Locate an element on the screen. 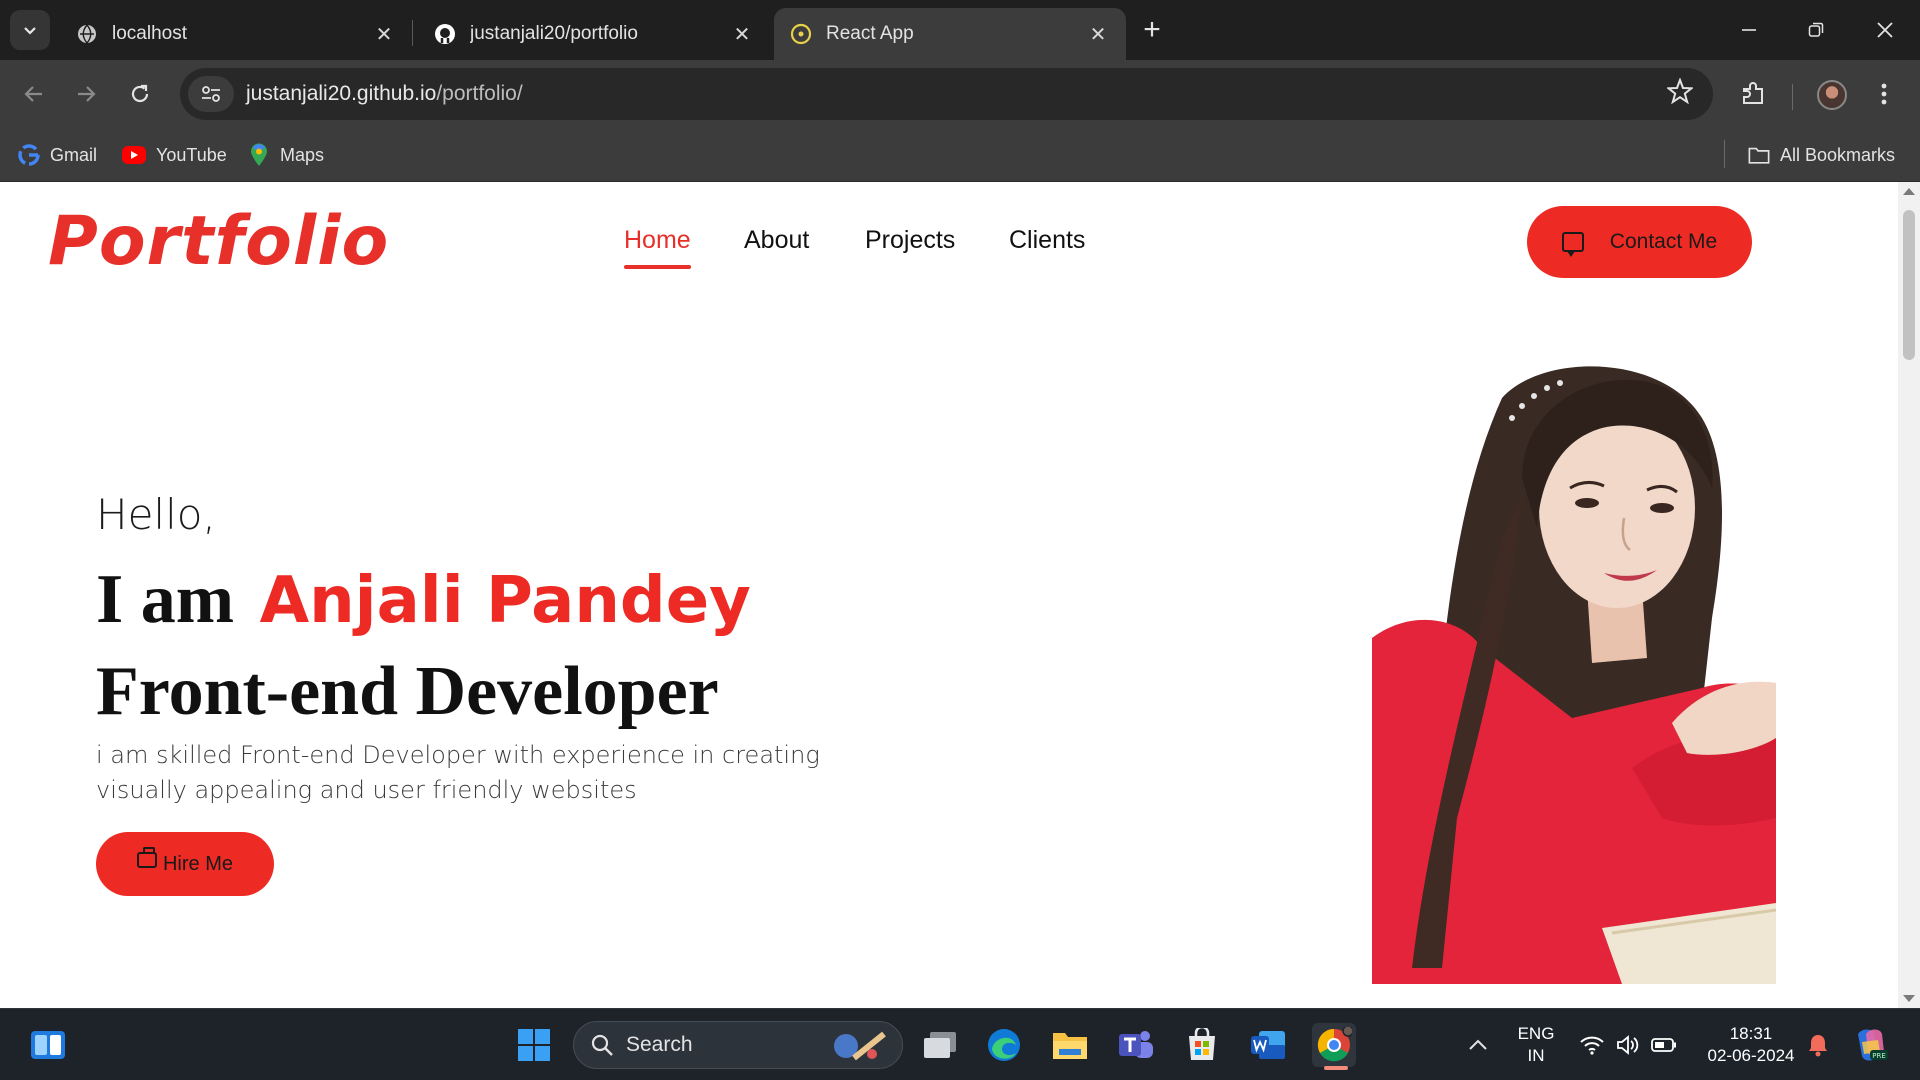 Image resolution: width=1920 pixels, height=1080 pixels. scroll-down-arrow-icon is located at coordinates (1909, 998).